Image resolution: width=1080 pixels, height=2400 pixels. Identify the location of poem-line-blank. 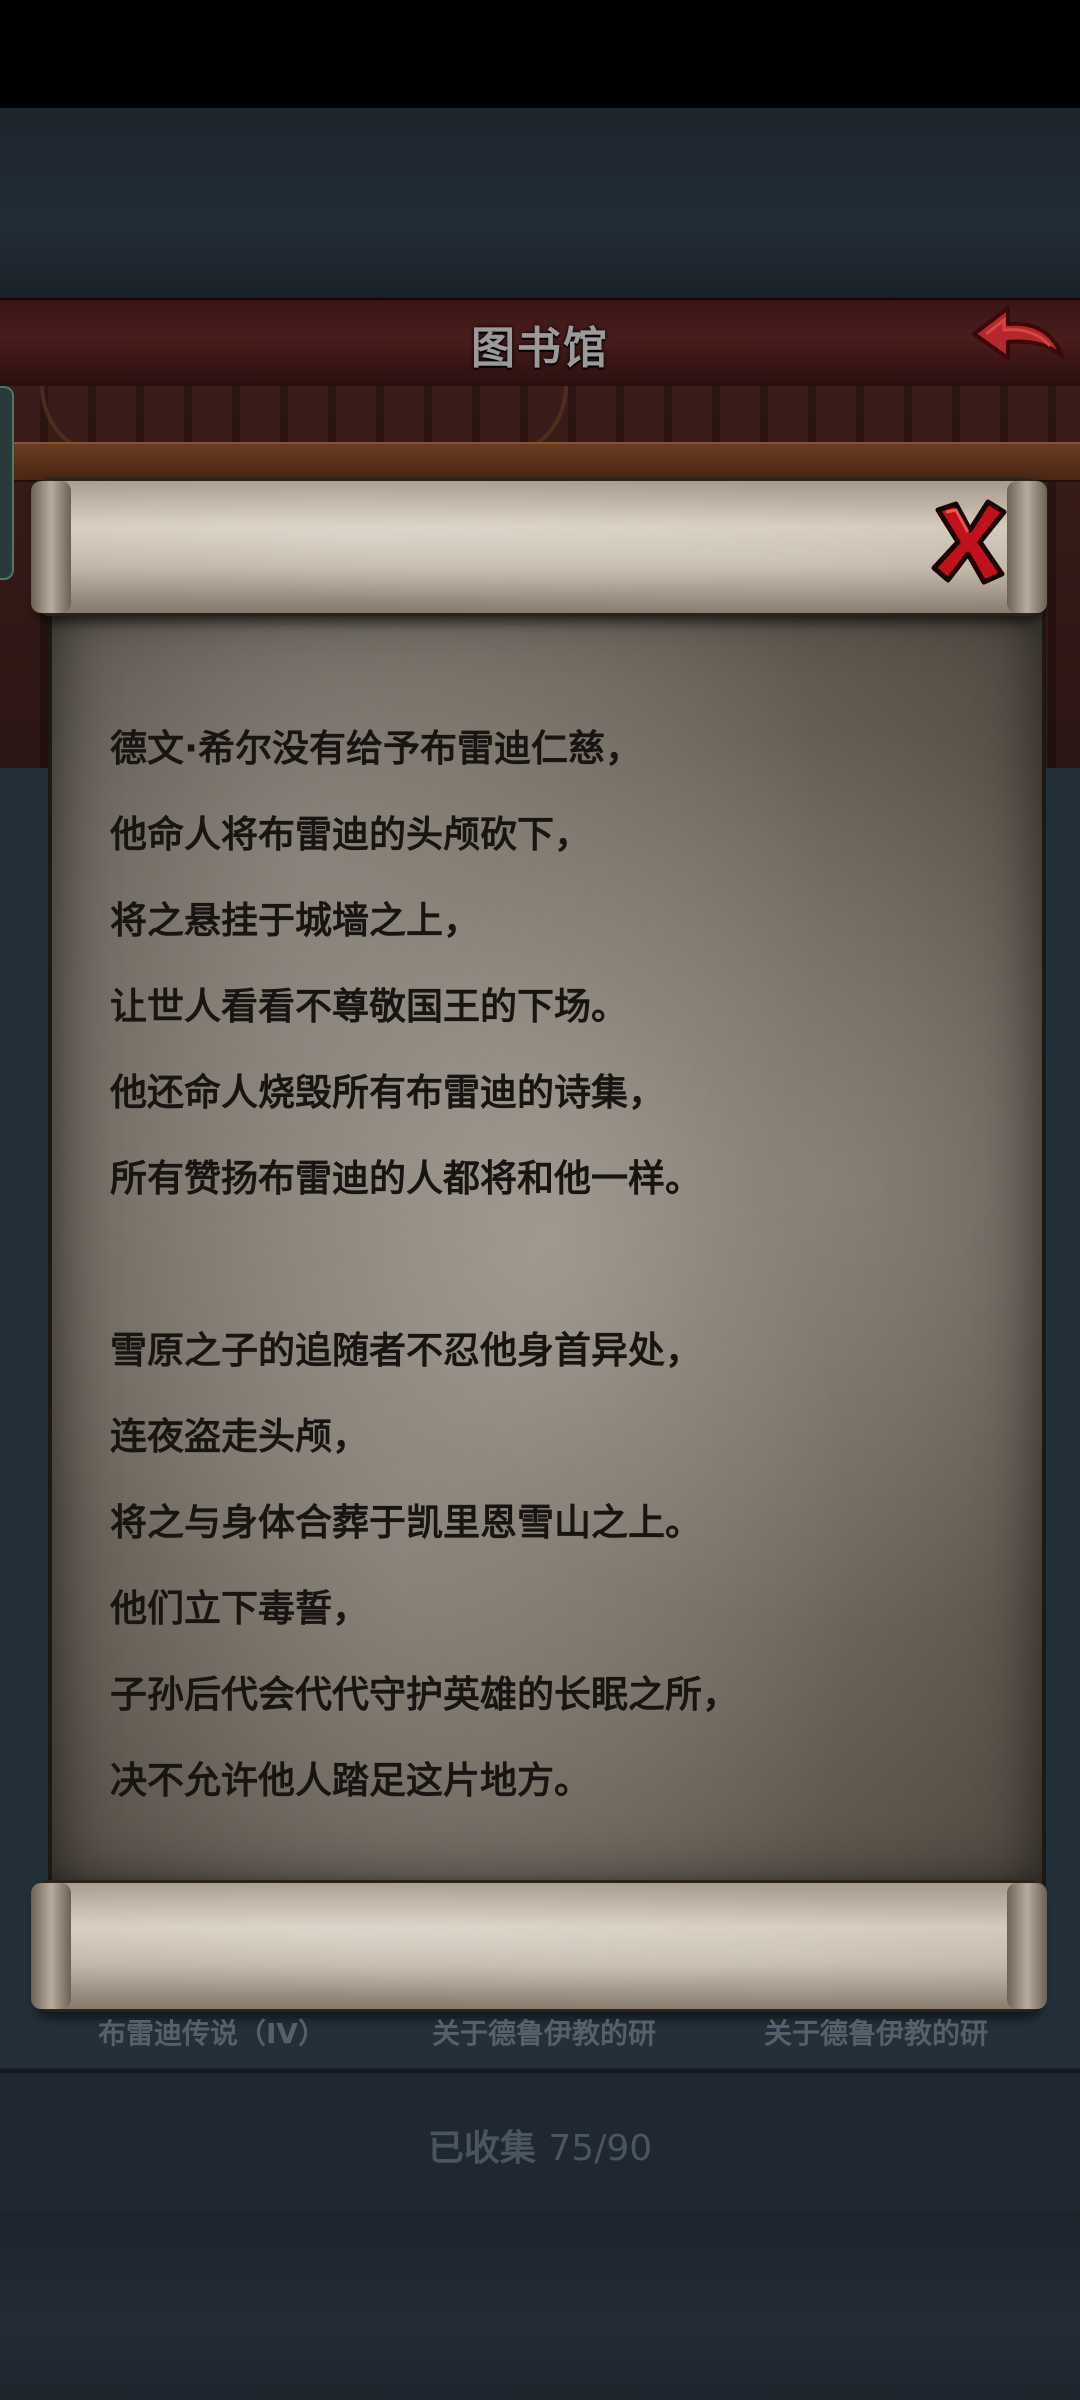
(550, 1265).